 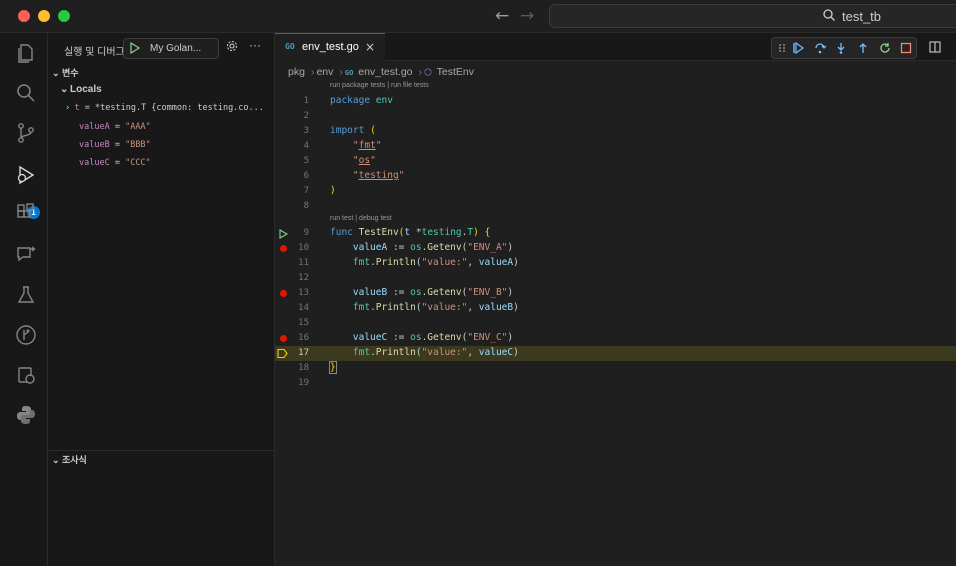 What do you see at coordinates (115, 127) in the screenshot?
I see `variable-row-valueA: valueA = "AAA"` at bounding box center [115, 127].